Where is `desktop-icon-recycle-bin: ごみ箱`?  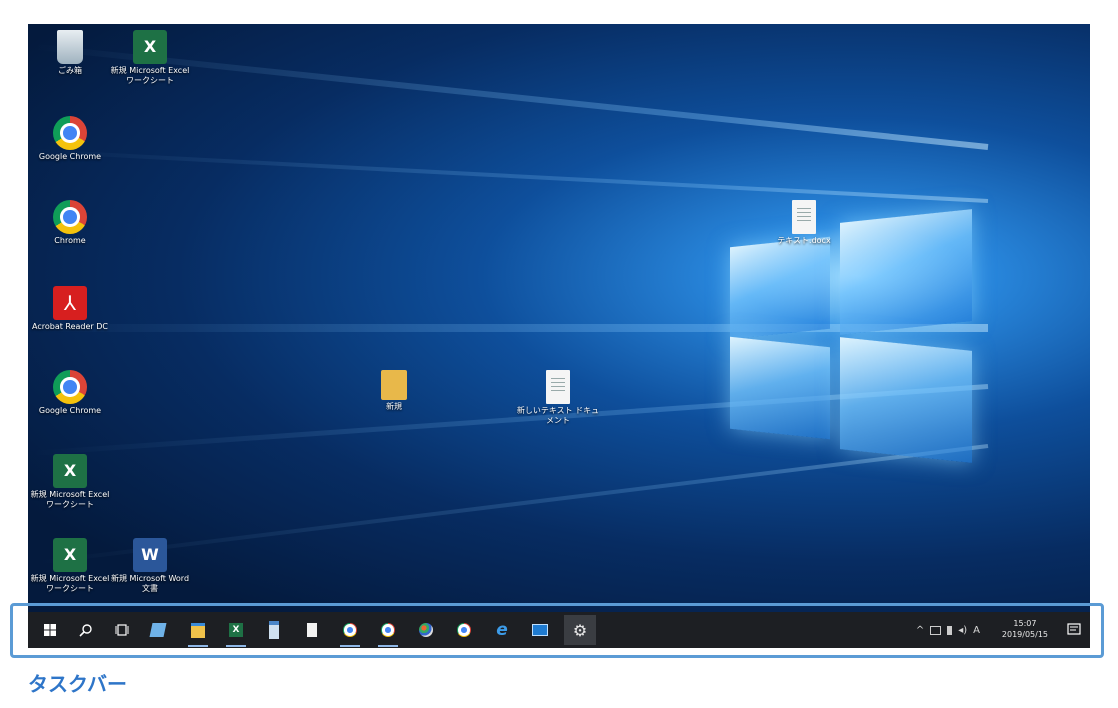
desktop-icon-recycle-bin: ごみ箱 is located at coordinates (70, 53).